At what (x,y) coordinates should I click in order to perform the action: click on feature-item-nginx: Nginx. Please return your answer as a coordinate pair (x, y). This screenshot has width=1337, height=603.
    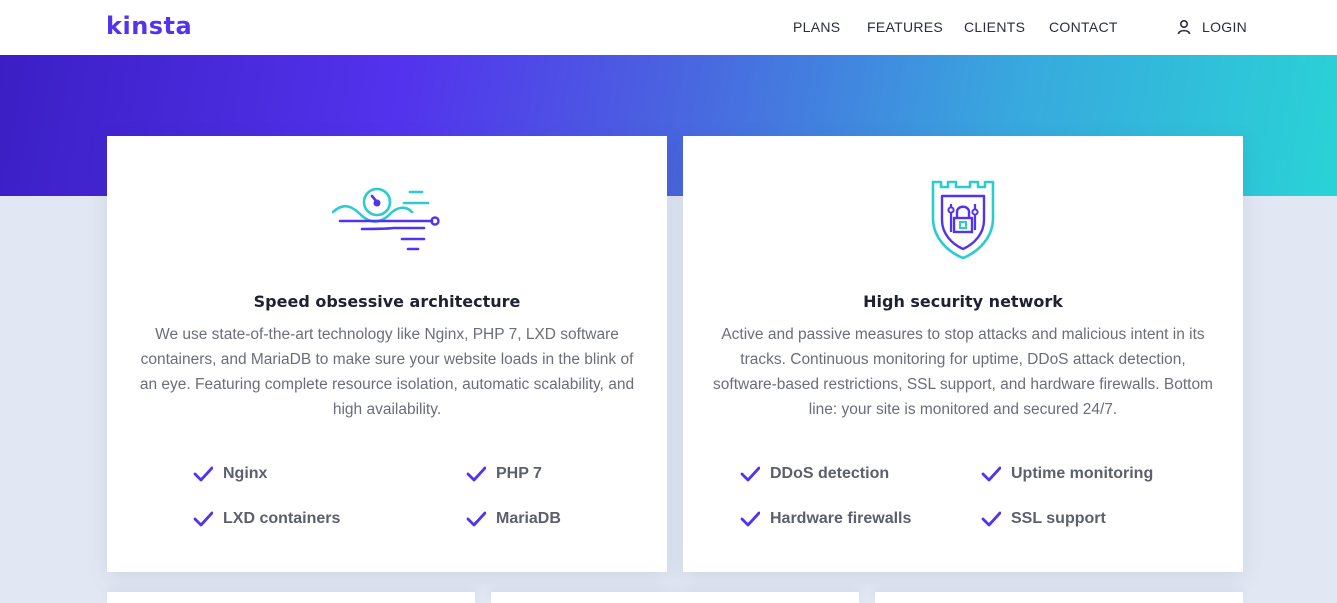
    Looking at the image, I should click on (230, 474).